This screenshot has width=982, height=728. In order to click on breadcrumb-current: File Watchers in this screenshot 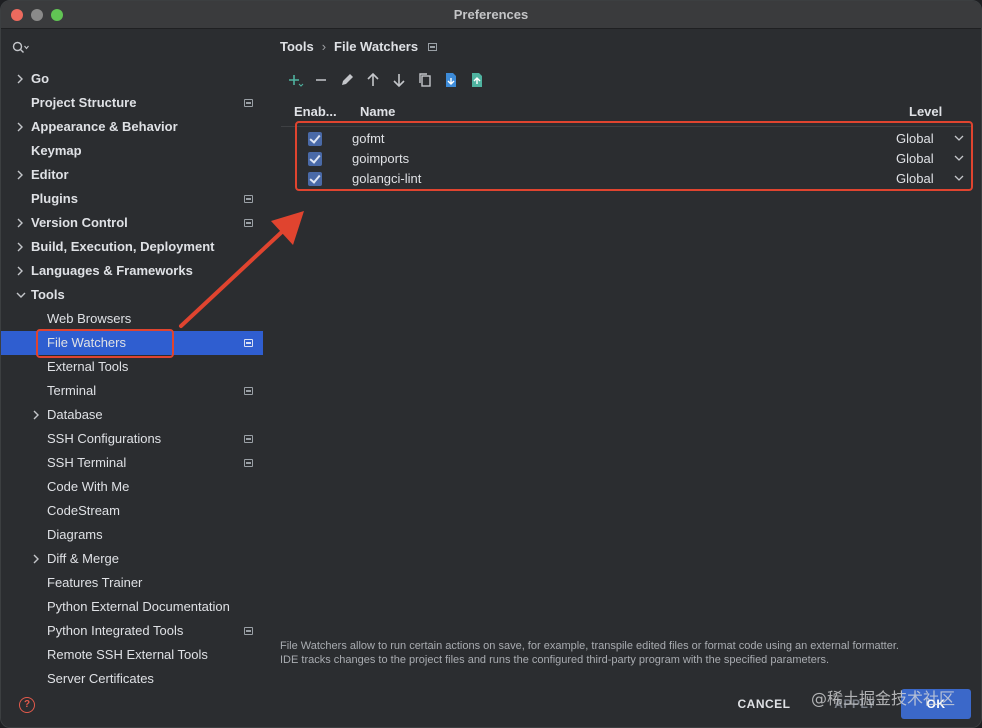, I will do `click(376, 47)`.